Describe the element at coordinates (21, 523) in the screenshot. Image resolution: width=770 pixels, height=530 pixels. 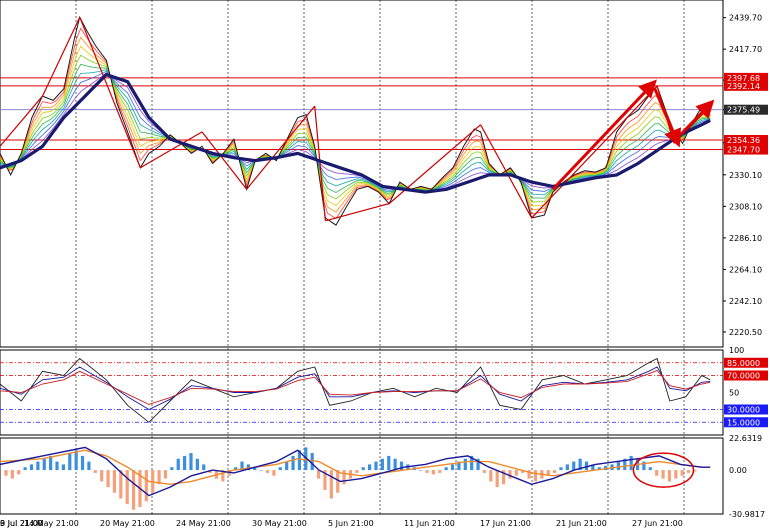
I see `x-label-11: 9 Jul 21:00` at that location.